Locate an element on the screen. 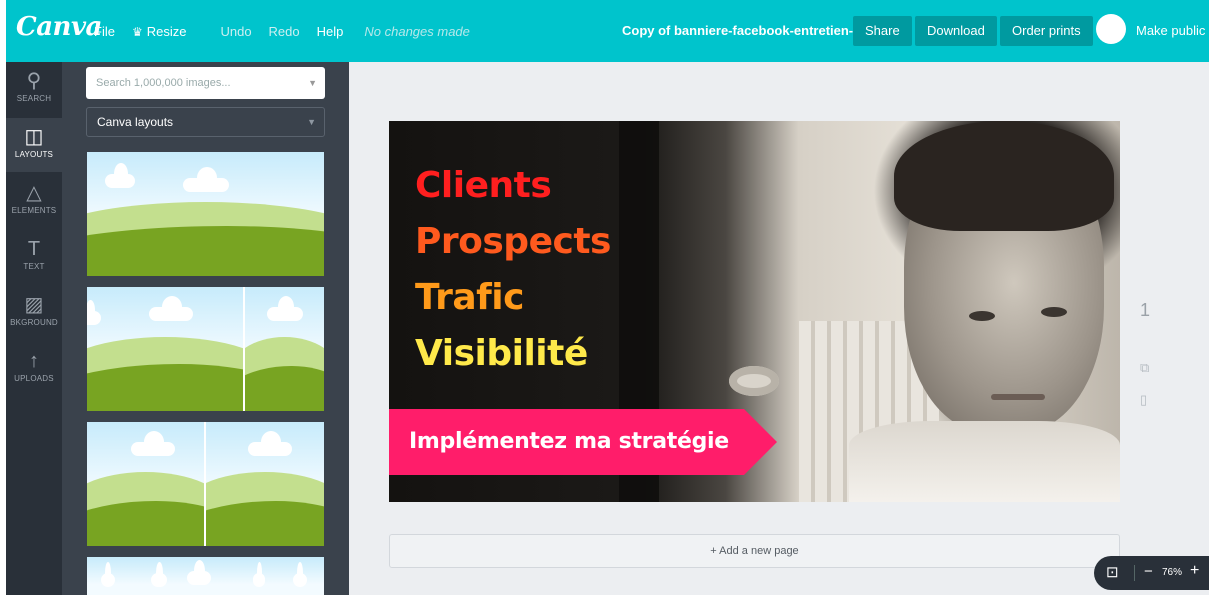  layouts-icon: ◫ is located at coordinates (34, 137).